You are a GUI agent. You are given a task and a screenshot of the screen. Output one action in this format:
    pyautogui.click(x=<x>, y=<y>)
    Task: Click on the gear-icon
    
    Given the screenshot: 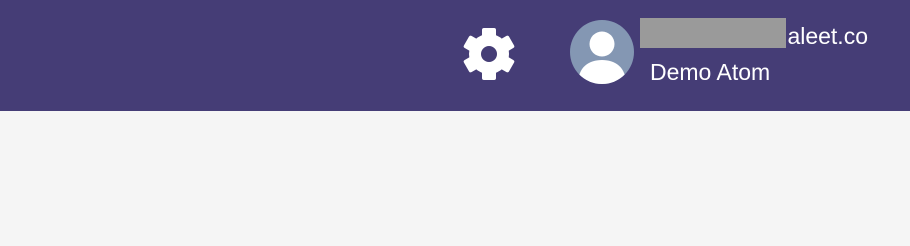 What is the action you would take?
    pyautogui.click(x=489, y=56)
    